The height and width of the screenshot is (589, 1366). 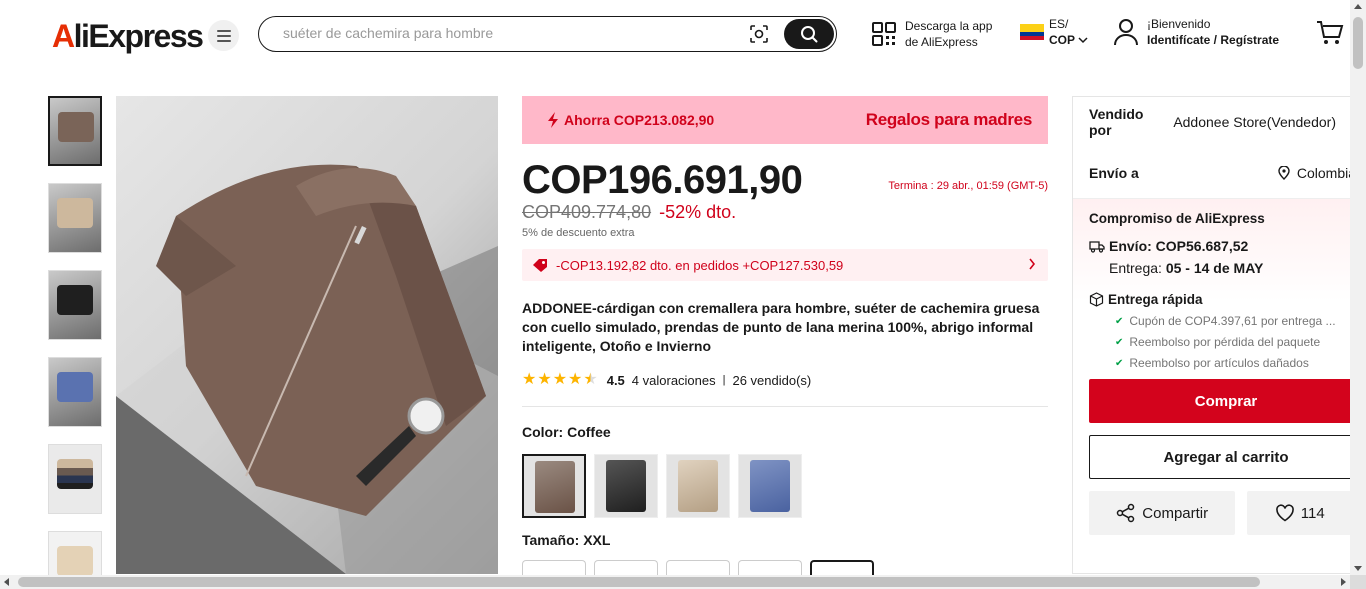 I want to click on color-label-text: Color:, so click(x=545, y=432).